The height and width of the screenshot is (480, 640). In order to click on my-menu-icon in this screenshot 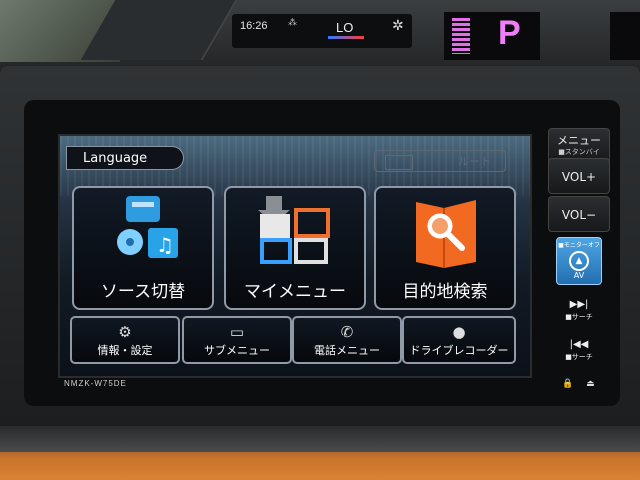, I will do `click(294, 230)`.